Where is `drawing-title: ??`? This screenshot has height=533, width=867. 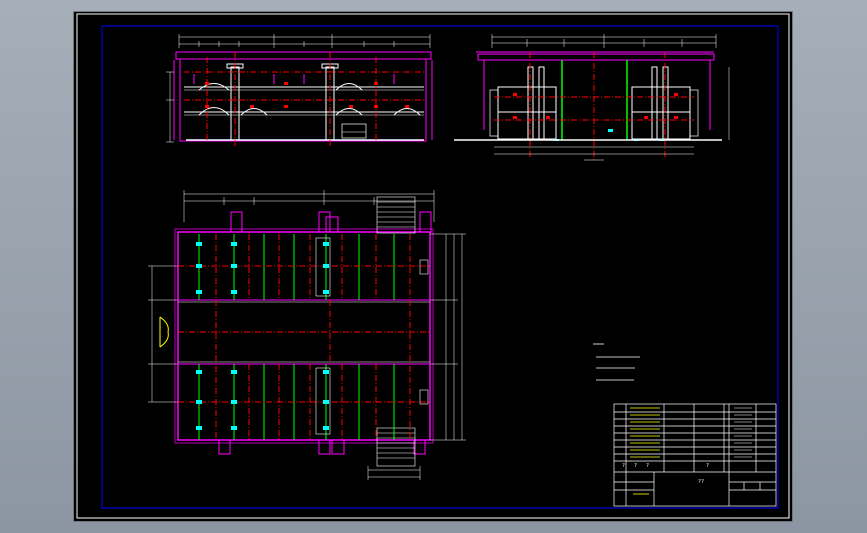 drawing-title: ?? is located at coordinates (701, 482).